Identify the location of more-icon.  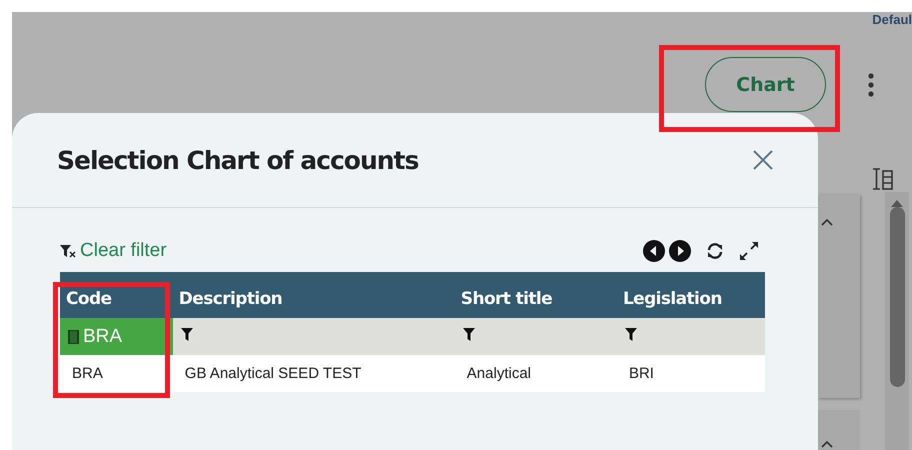
(871, 84).